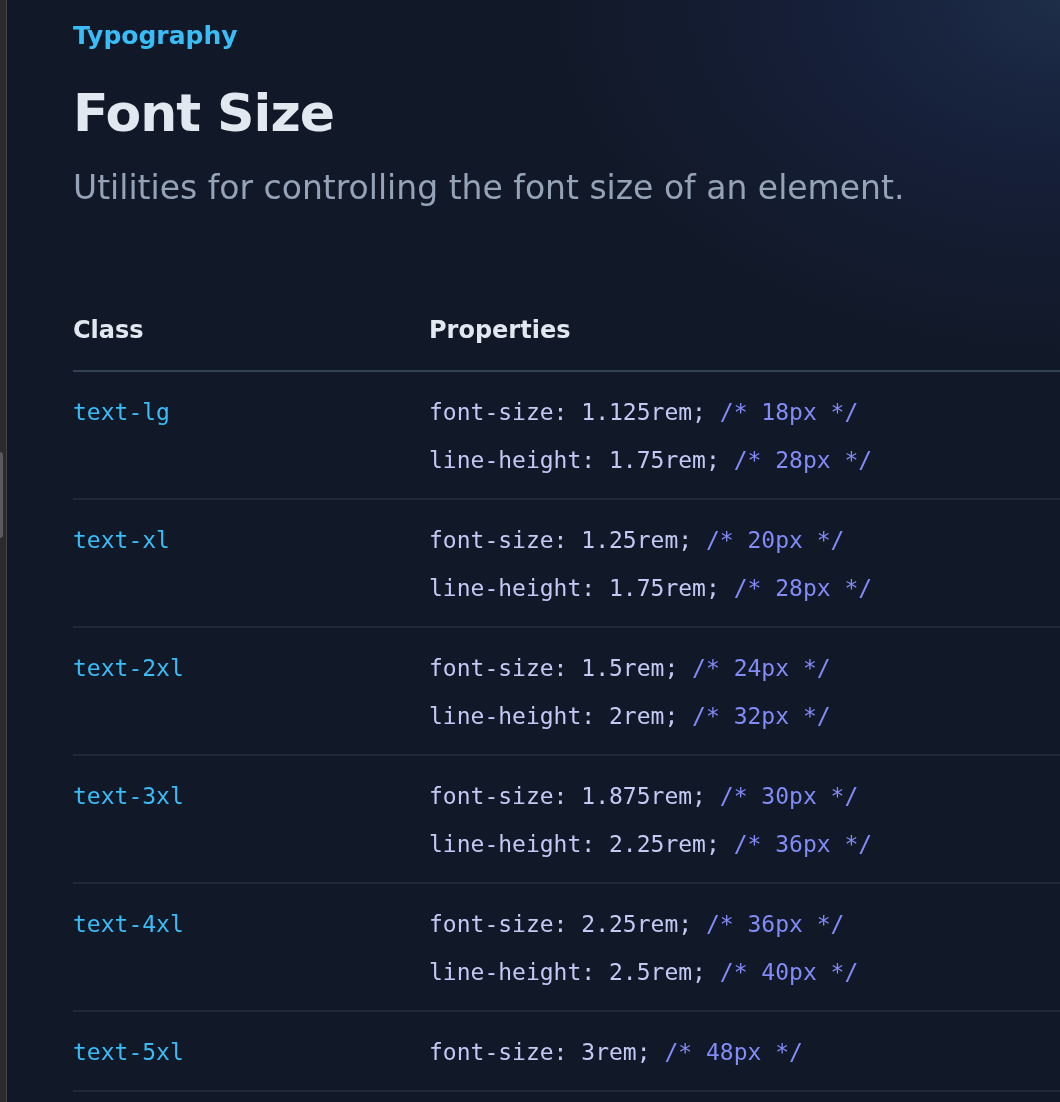  What do you see at coordinates (489, 188) in the screenshot?
I see `page-description: Utilities for controlling the font size of an element.` at bounding box center [489, 188].